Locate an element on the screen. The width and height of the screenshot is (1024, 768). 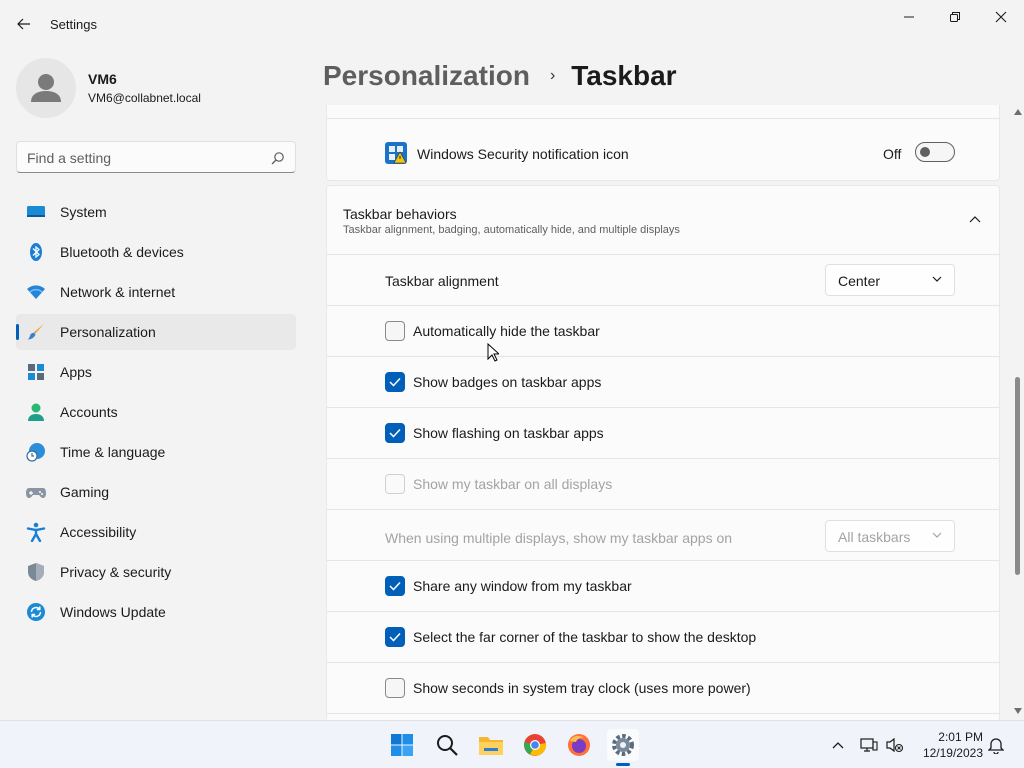
close-icon is located at coordinates (1001, 17).